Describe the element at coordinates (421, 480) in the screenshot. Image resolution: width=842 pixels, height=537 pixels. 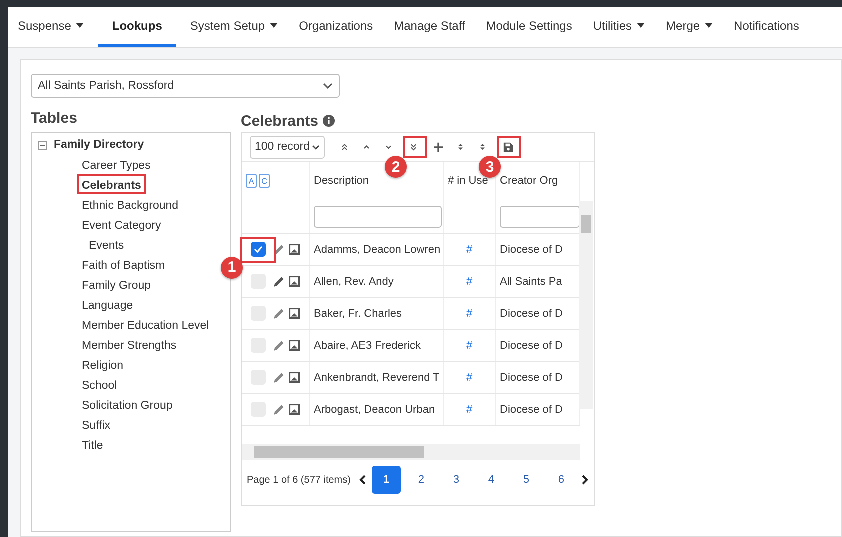
I see `page-link: 2` at that location.